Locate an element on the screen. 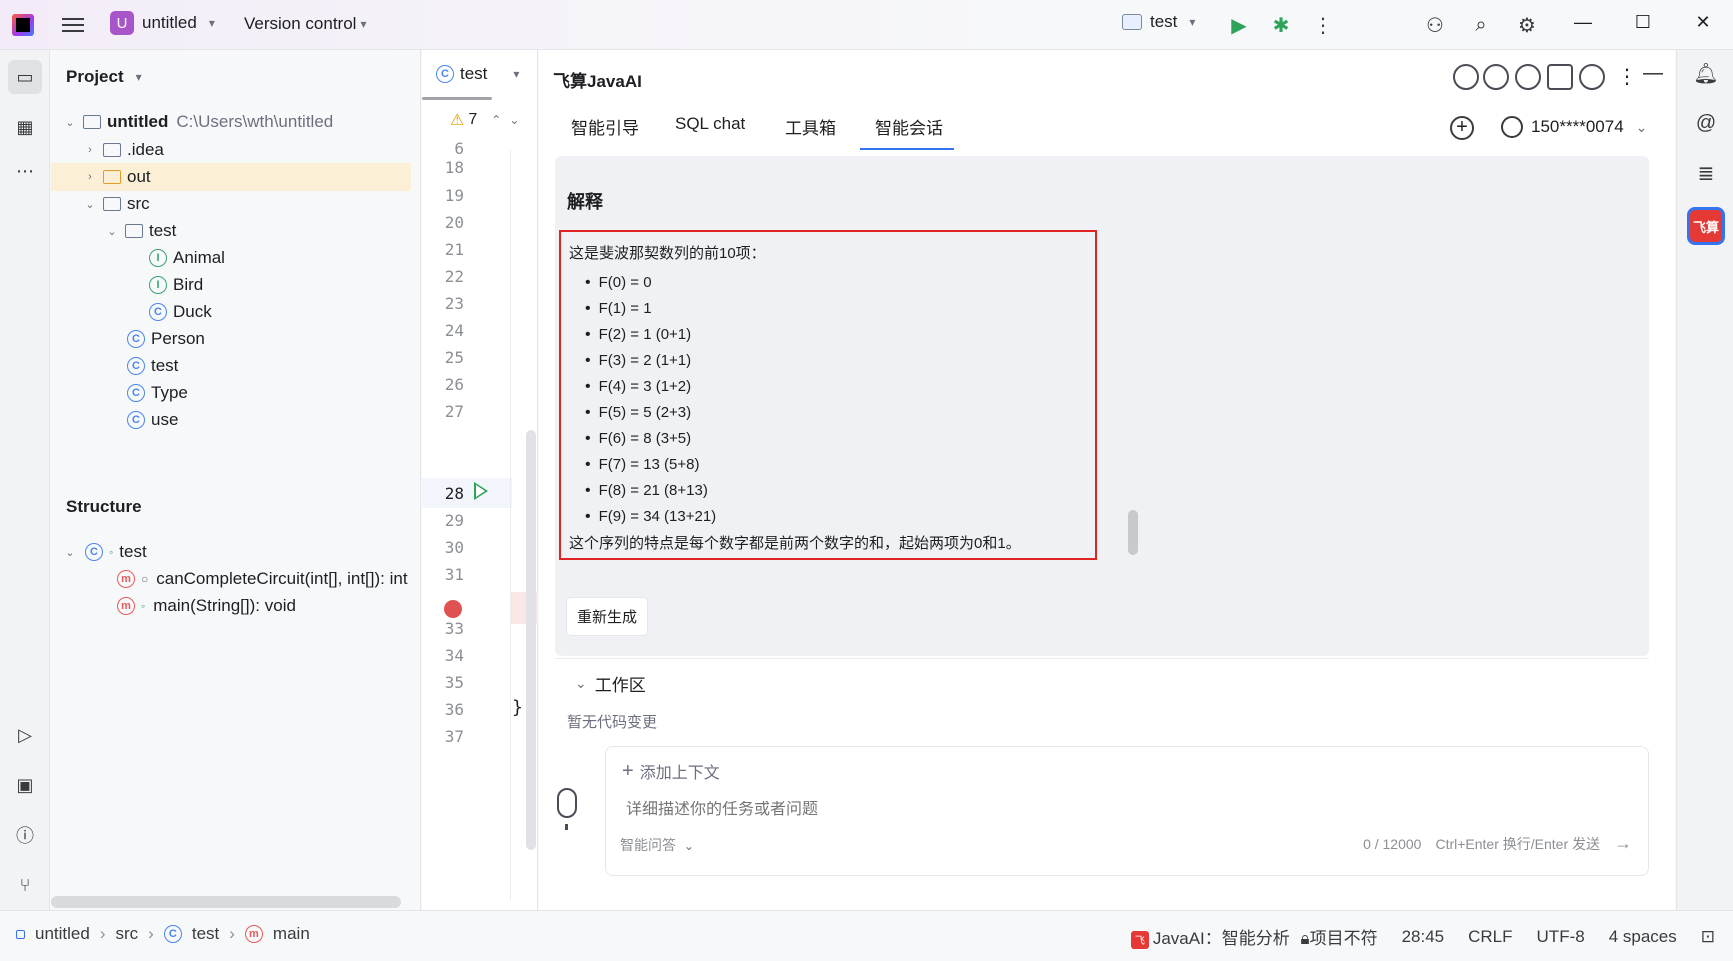  debug-icon: ✱ is located at coordinates (1281, 25).